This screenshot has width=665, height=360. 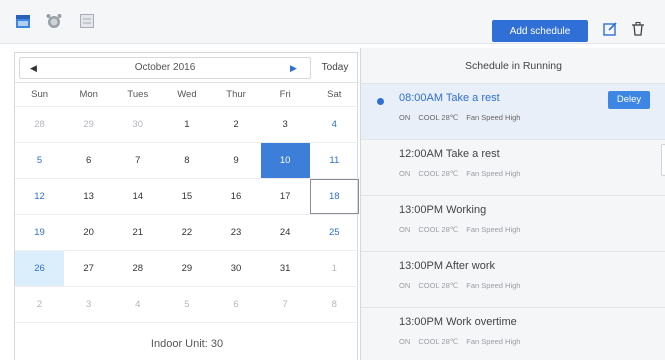 What do you see at coordinates (540, 31) in the screenshot?
I see `add-schedule-button: Add schedule` at bounding box center [540, 31].